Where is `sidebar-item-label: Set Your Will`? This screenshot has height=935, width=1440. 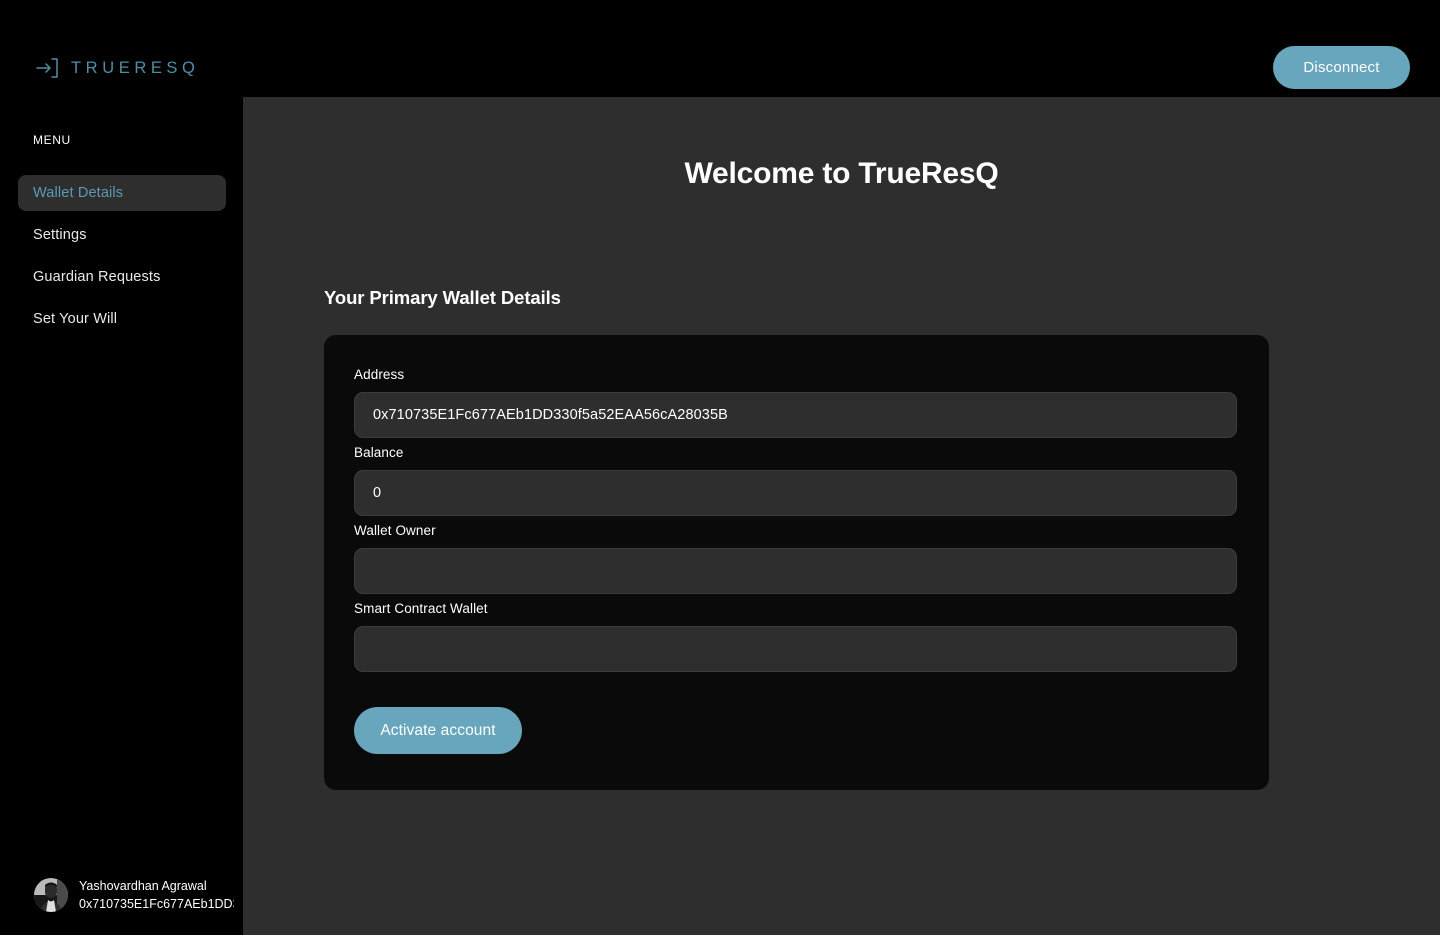
sidebar-item-label: Set Your Will is located at coordinates (75, 319).